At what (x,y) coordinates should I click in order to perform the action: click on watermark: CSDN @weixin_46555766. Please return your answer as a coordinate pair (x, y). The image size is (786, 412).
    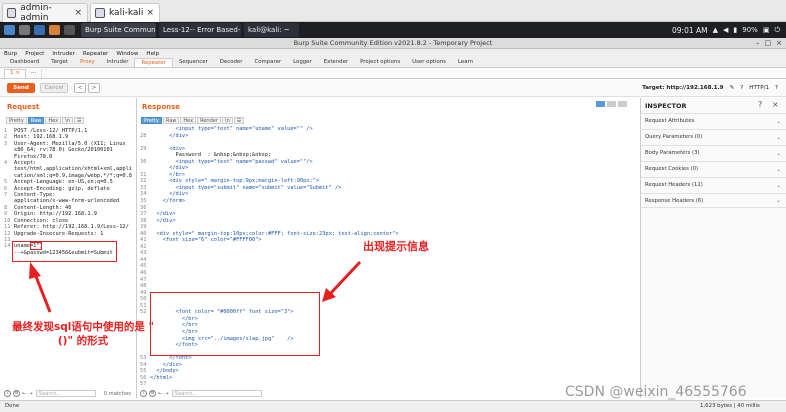
    Looking at the image, I should click on (656, 392).